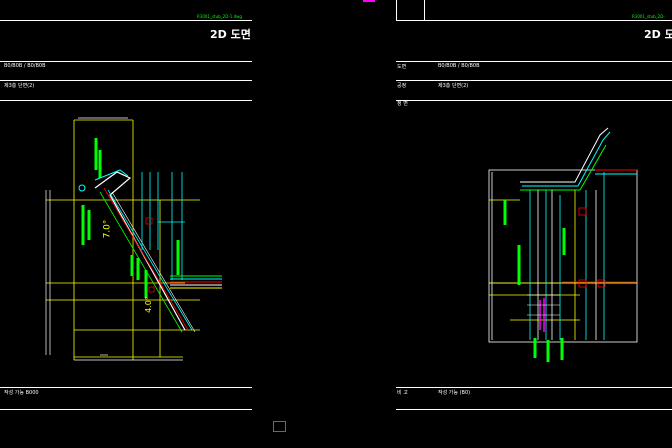 The width and height of the screenshot is (672, 448). What do you see at coordinates (369, 1) in the screenshot?
I see `ucs-marker` at bounding box center [369, 1].